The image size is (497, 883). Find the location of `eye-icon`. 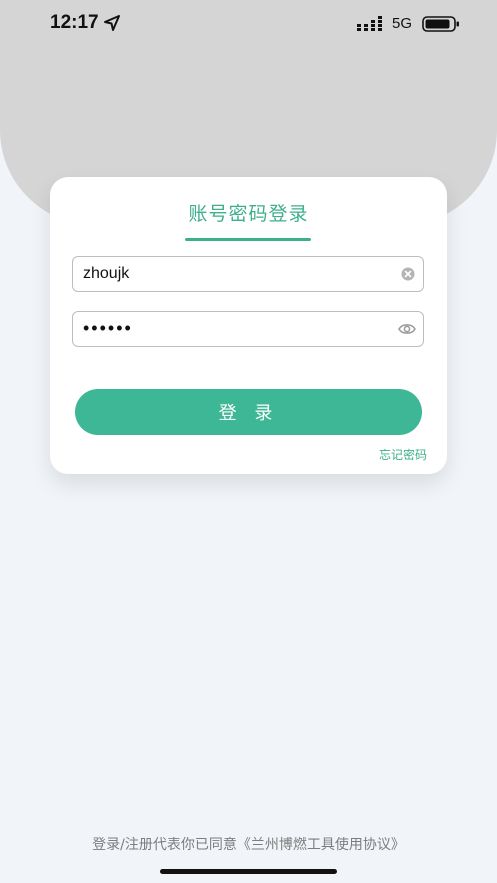

eye-icon is located at coordinates (407, 329).